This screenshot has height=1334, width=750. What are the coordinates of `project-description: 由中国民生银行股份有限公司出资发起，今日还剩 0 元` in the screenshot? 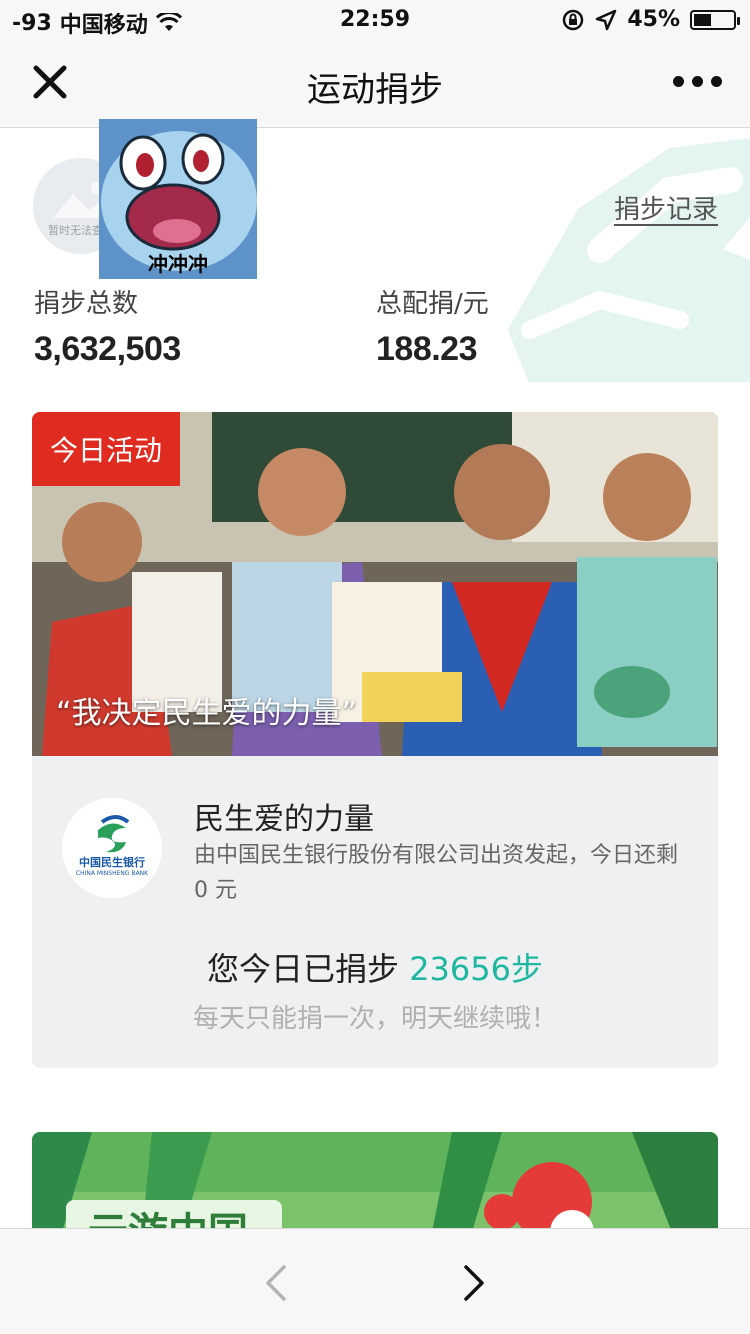 It's located at (436, 873).